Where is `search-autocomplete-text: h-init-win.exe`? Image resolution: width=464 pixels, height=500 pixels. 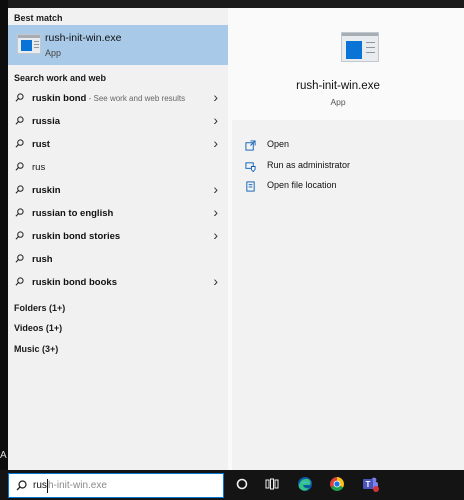
search-autocomplete-text: h-init-win.exe is located at coordinates (77, 485).